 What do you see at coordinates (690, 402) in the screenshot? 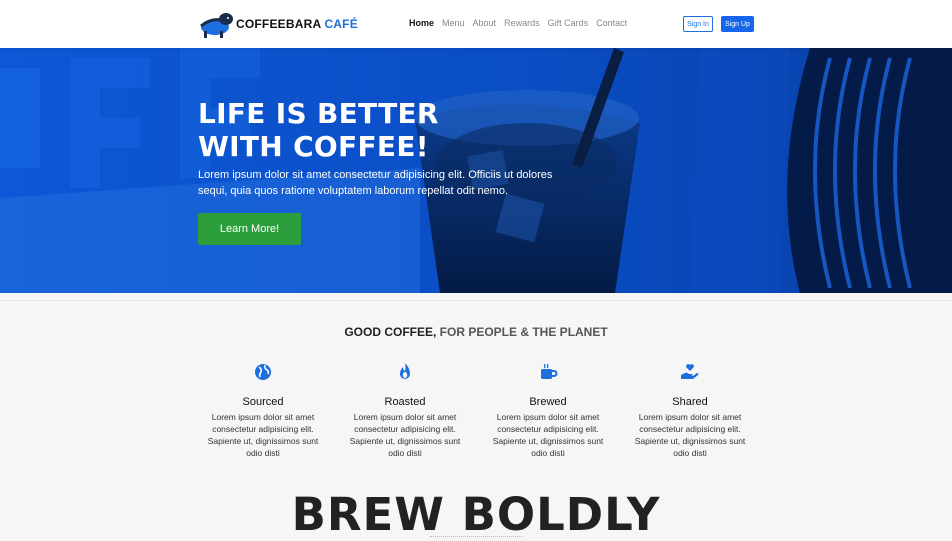
I see `feature-title: Shared` at bounding box center [690, 402].